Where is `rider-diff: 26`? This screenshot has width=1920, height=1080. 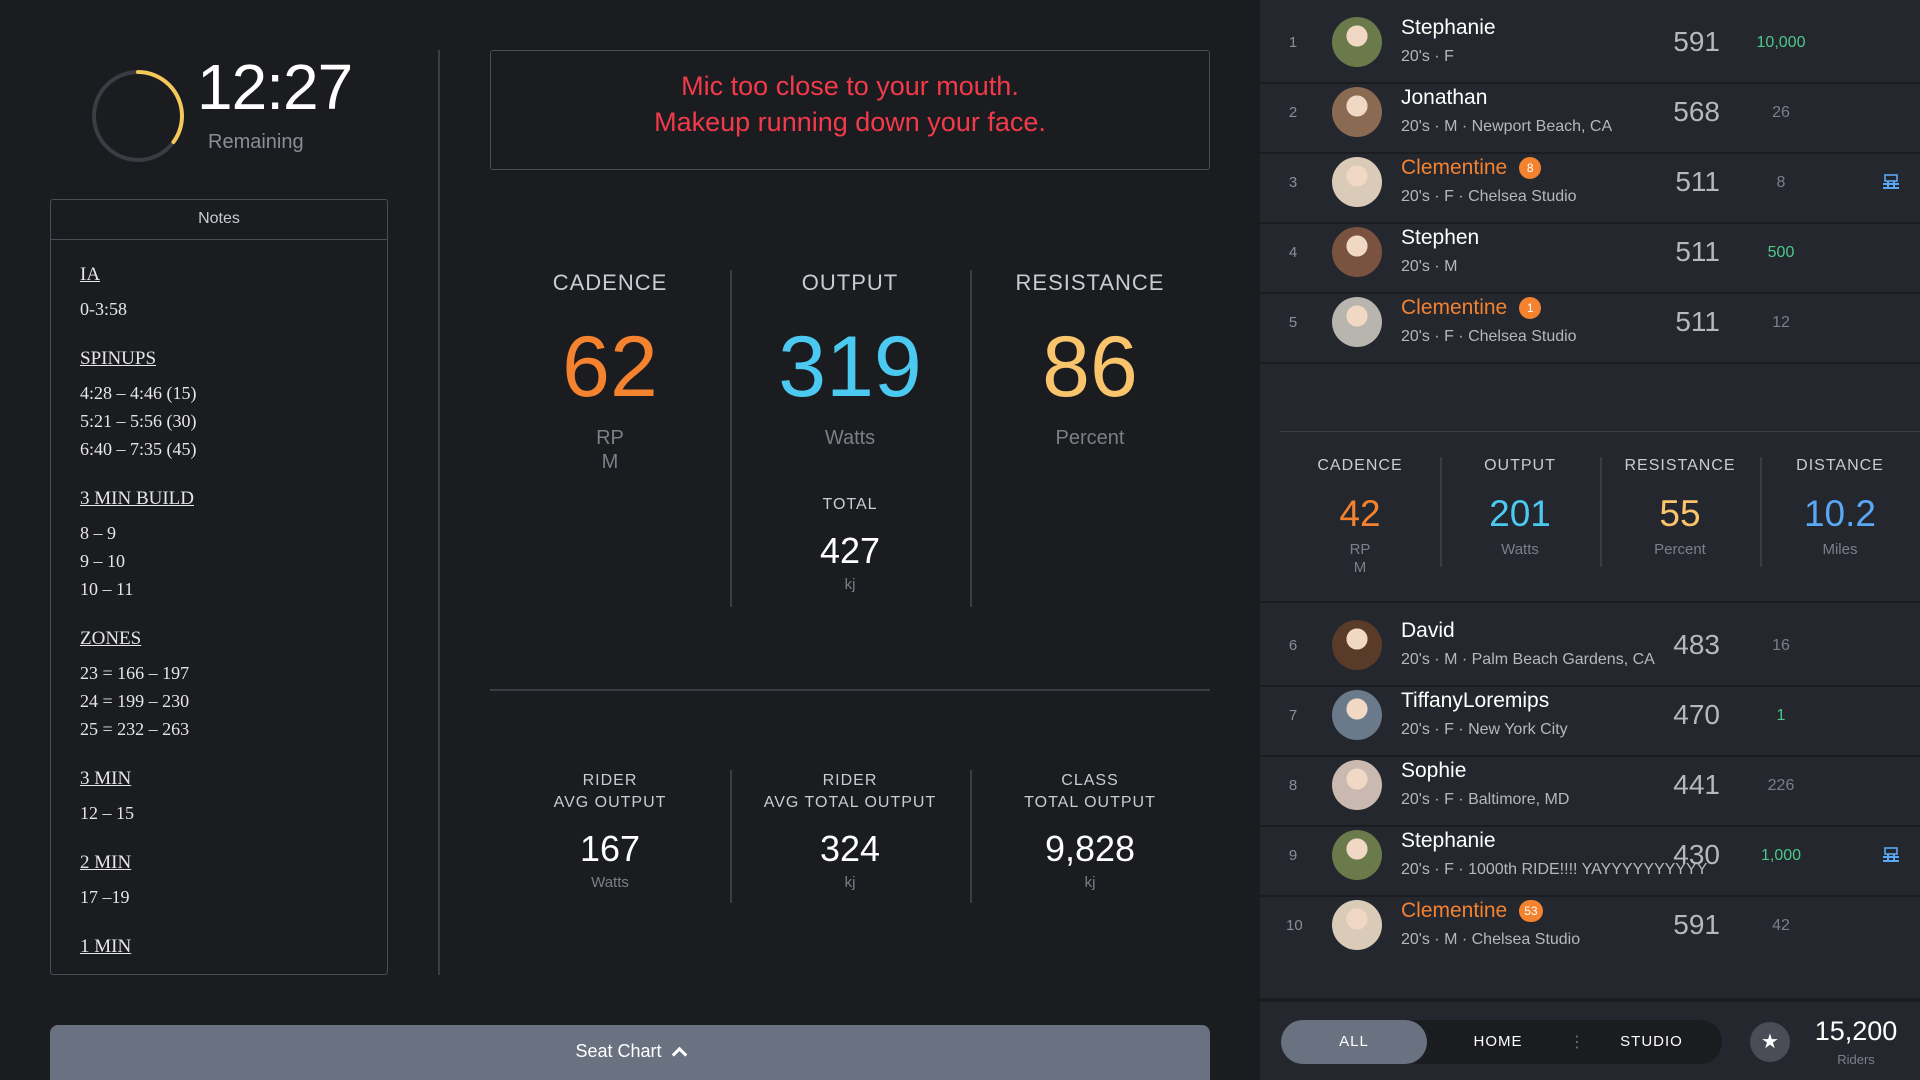
rider-diff: 26 is located at coordinates (1781, 112).